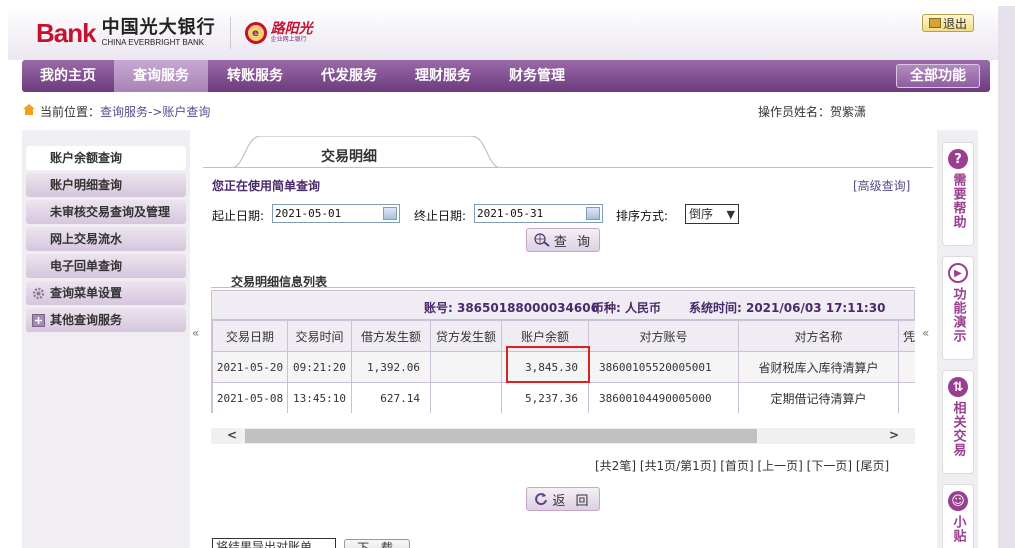 The width and height of the screenshot is (1015, 548). What do you see at coordinates (958, 315) in the screenshot?
I see `demo-card-label: 功能演示` at bounding box center [958, 315].